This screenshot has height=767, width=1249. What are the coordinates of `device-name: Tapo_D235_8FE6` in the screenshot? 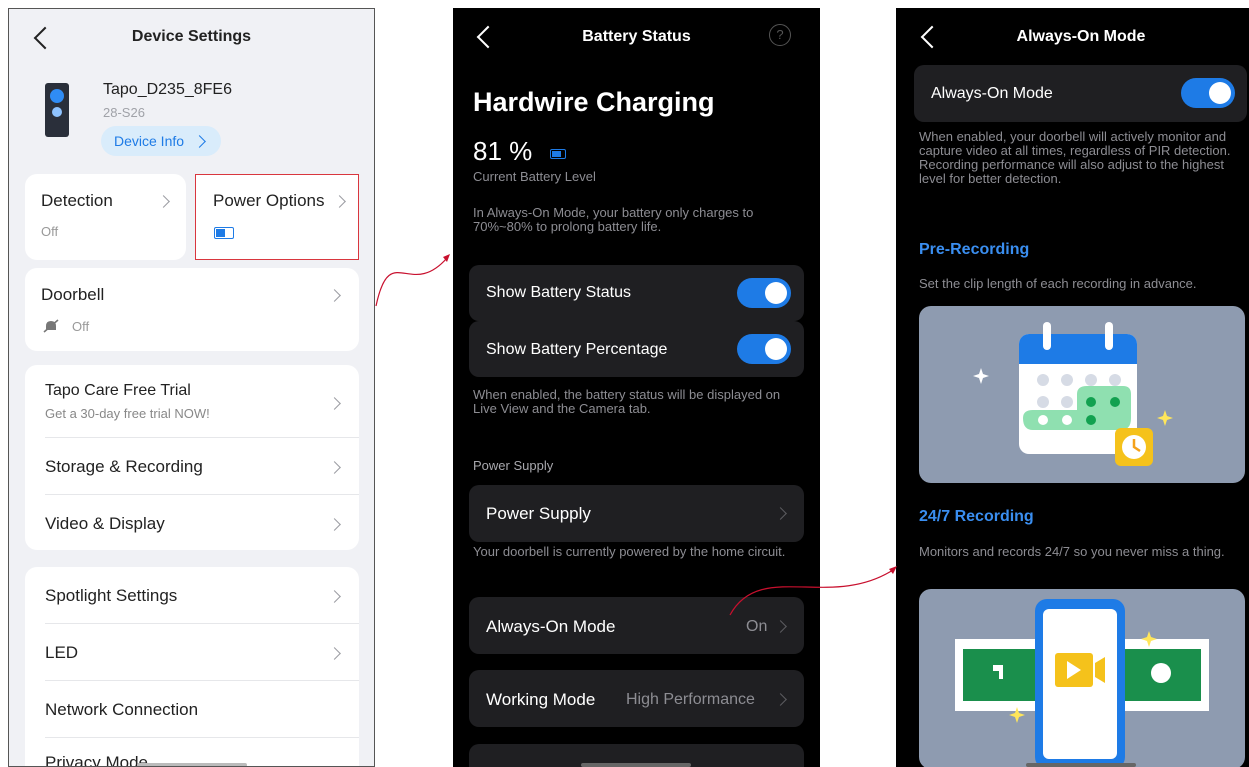 It's located at (167, 89).